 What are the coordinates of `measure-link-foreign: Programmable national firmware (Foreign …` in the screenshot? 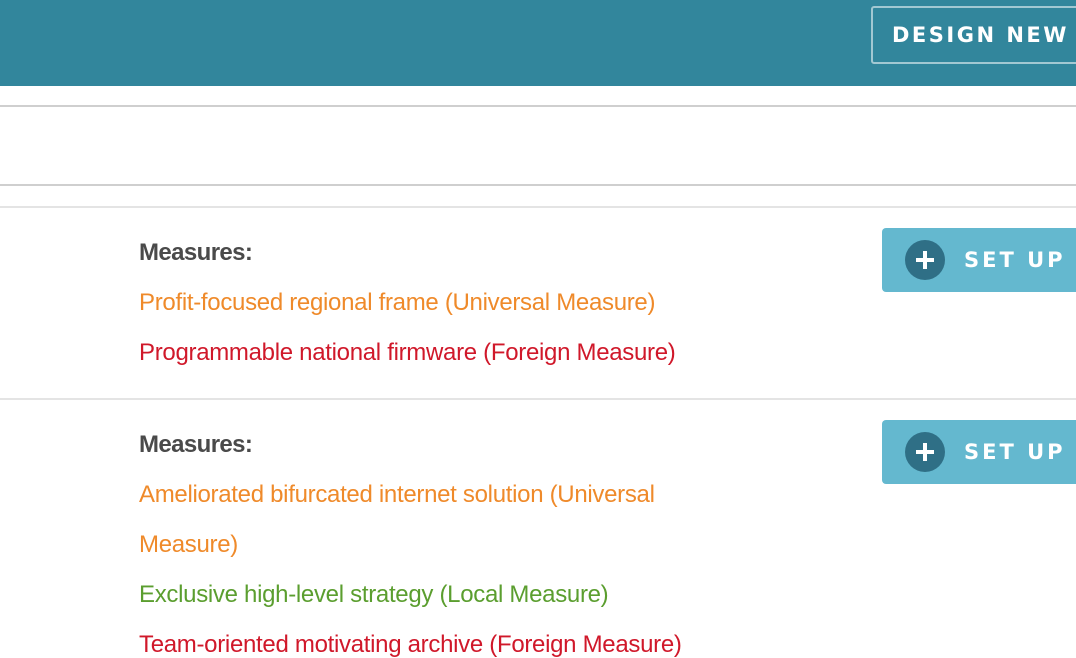 It's located at (439, 353).